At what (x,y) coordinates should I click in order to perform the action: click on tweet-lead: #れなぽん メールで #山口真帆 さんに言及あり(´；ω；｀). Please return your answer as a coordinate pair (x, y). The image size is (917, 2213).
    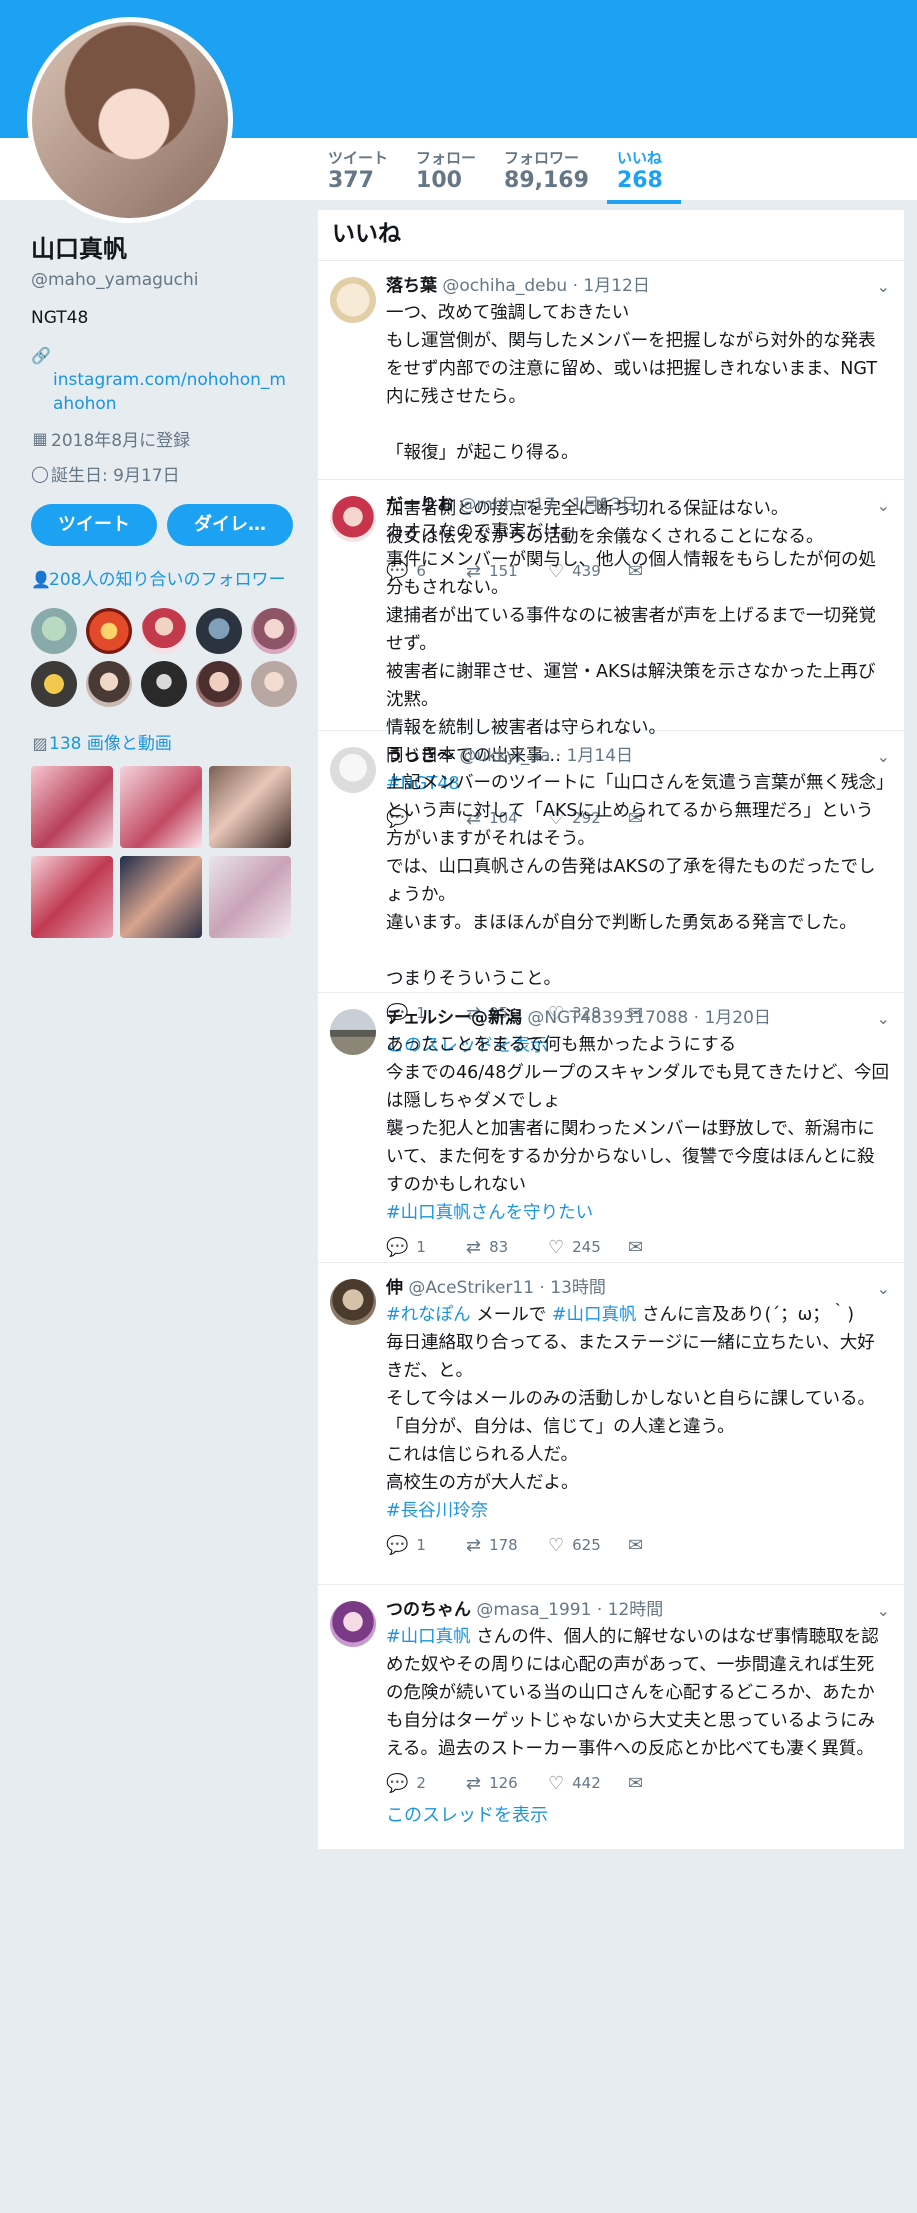
    Looking at the image, I should click on (638, 1315).